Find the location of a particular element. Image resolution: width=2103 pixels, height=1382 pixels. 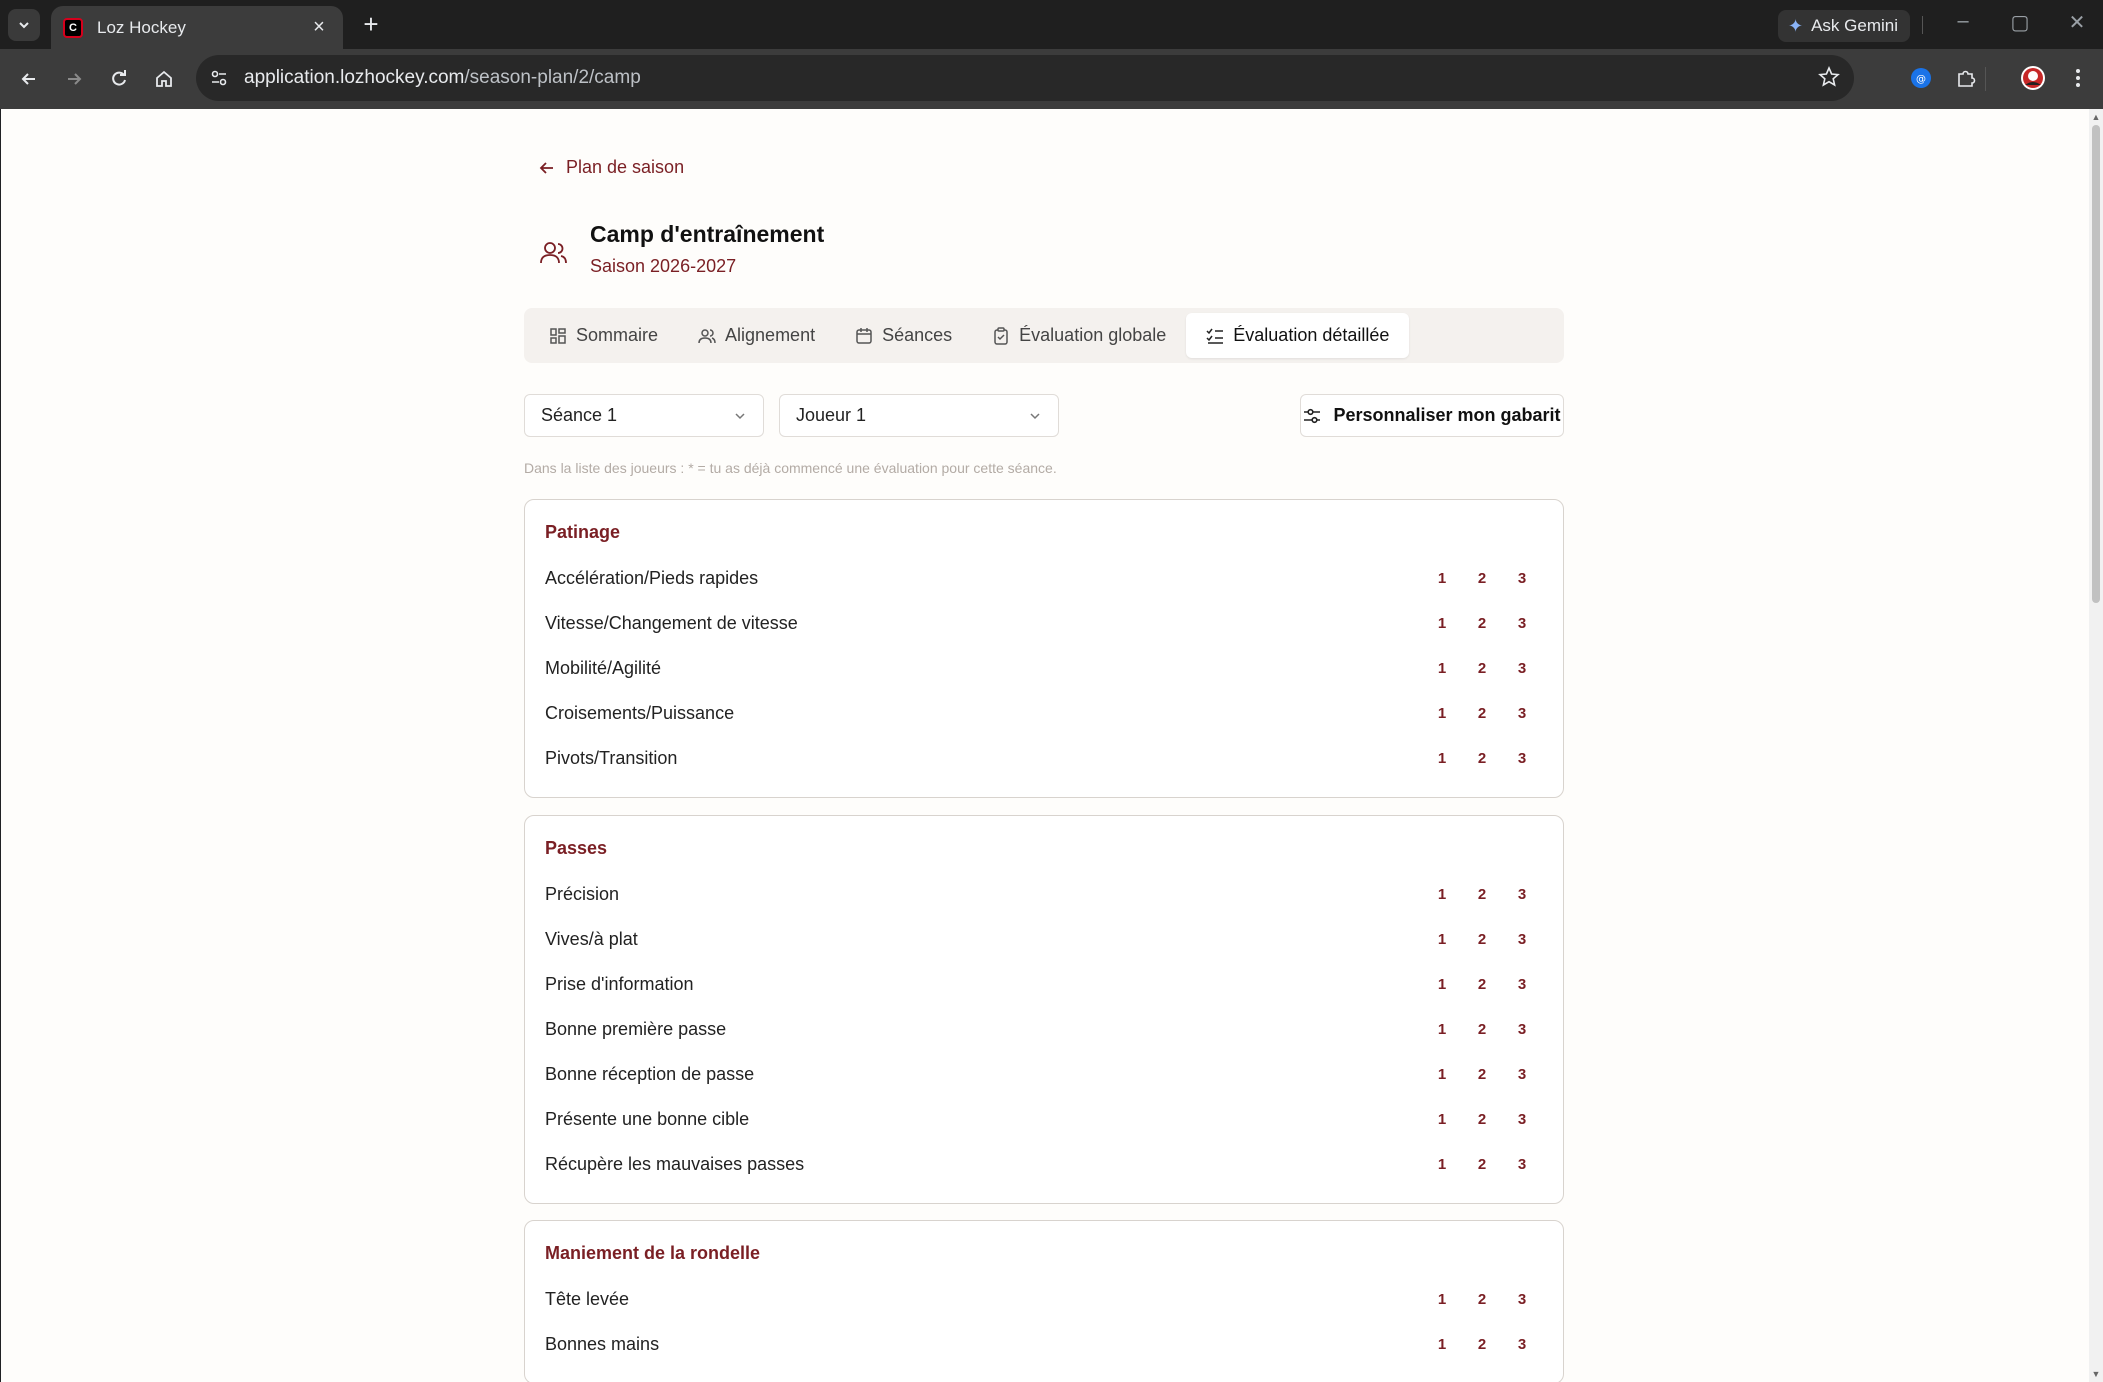

page-scrollbar: ▲ ▼ is located at coordinates (2096, 745).